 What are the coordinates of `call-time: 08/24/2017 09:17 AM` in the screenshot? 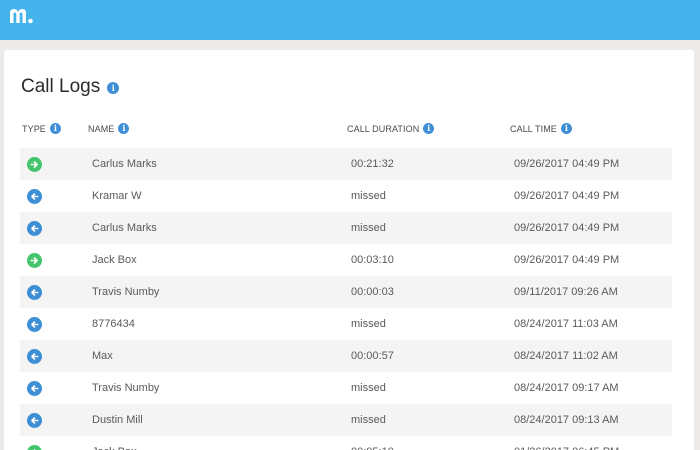 It's located at (566, 388).